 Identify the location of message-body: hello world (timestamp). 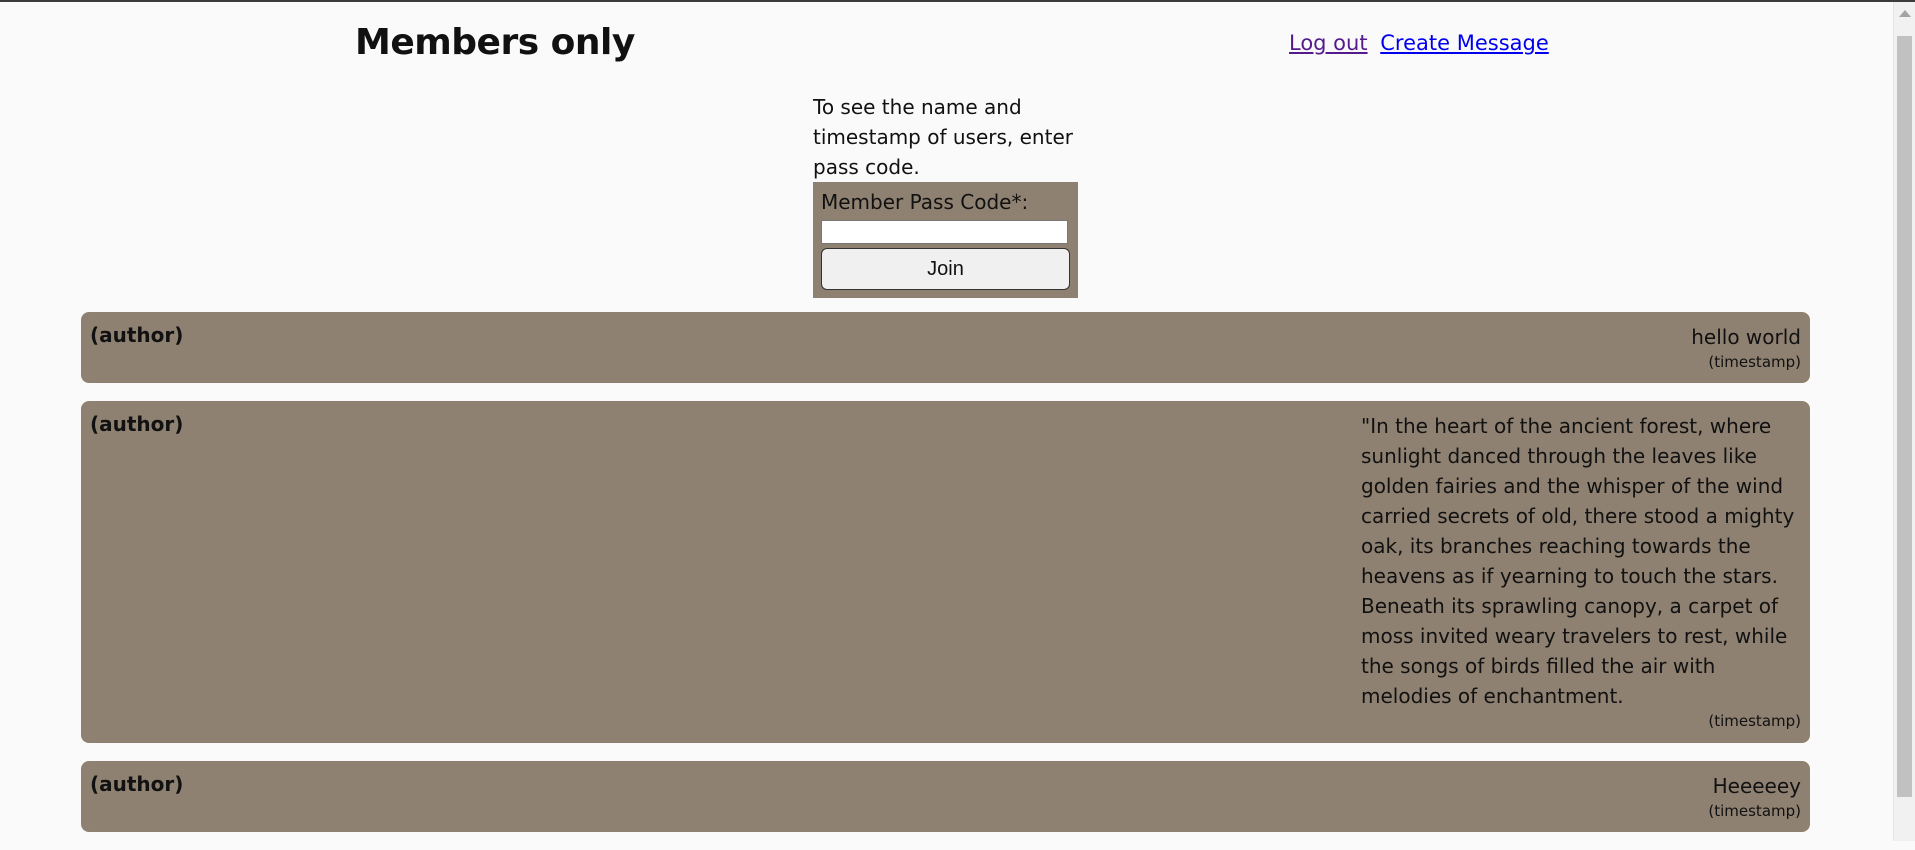
(1746, 347).